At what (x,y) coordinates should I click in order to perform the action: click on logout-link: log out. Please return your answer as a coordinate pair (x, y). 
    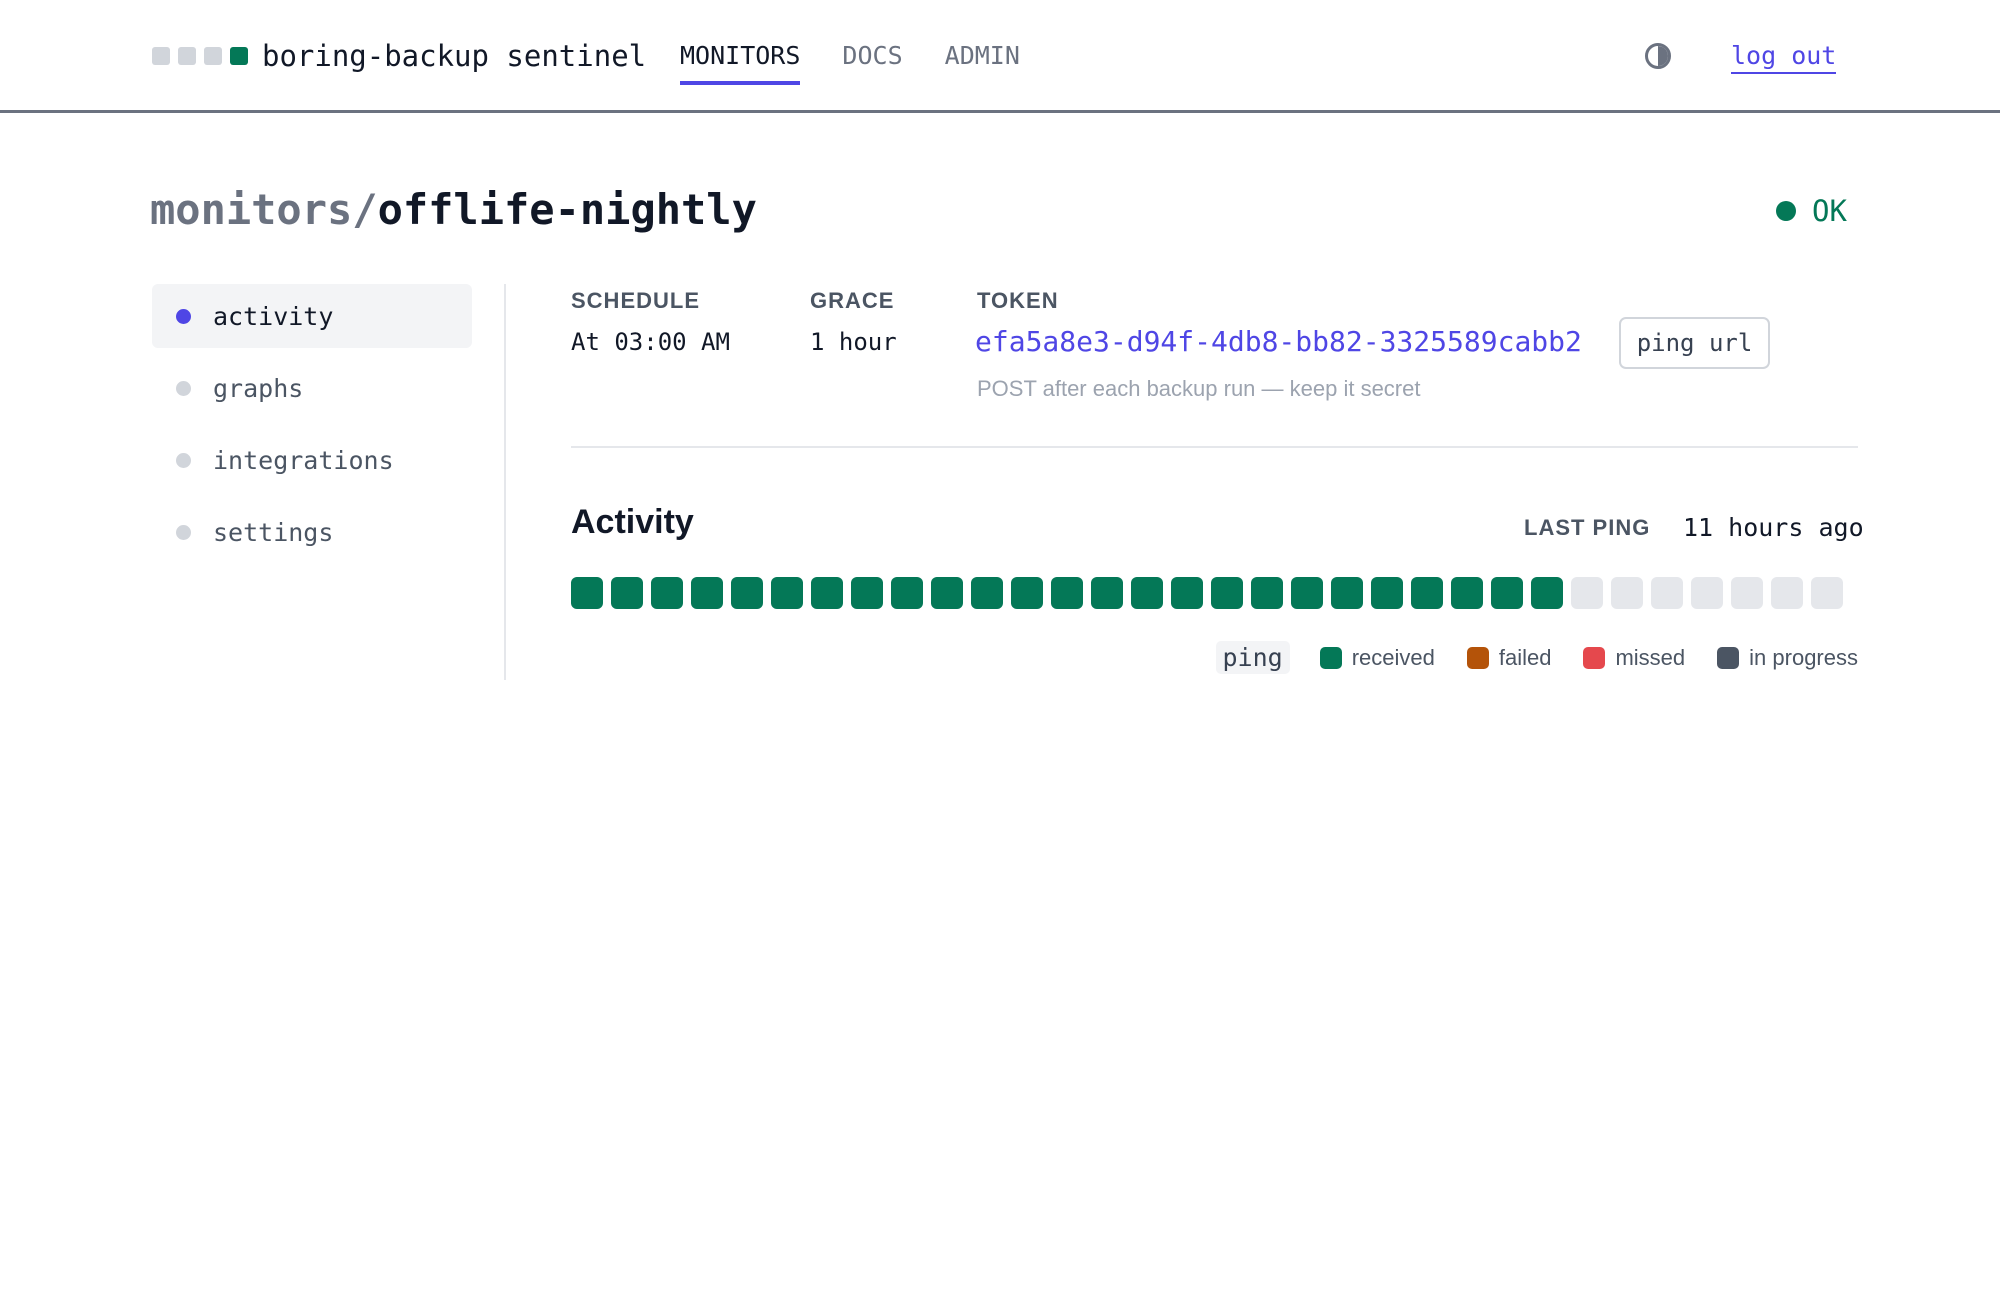
    Looking at the image, I should click on (1784, 57).